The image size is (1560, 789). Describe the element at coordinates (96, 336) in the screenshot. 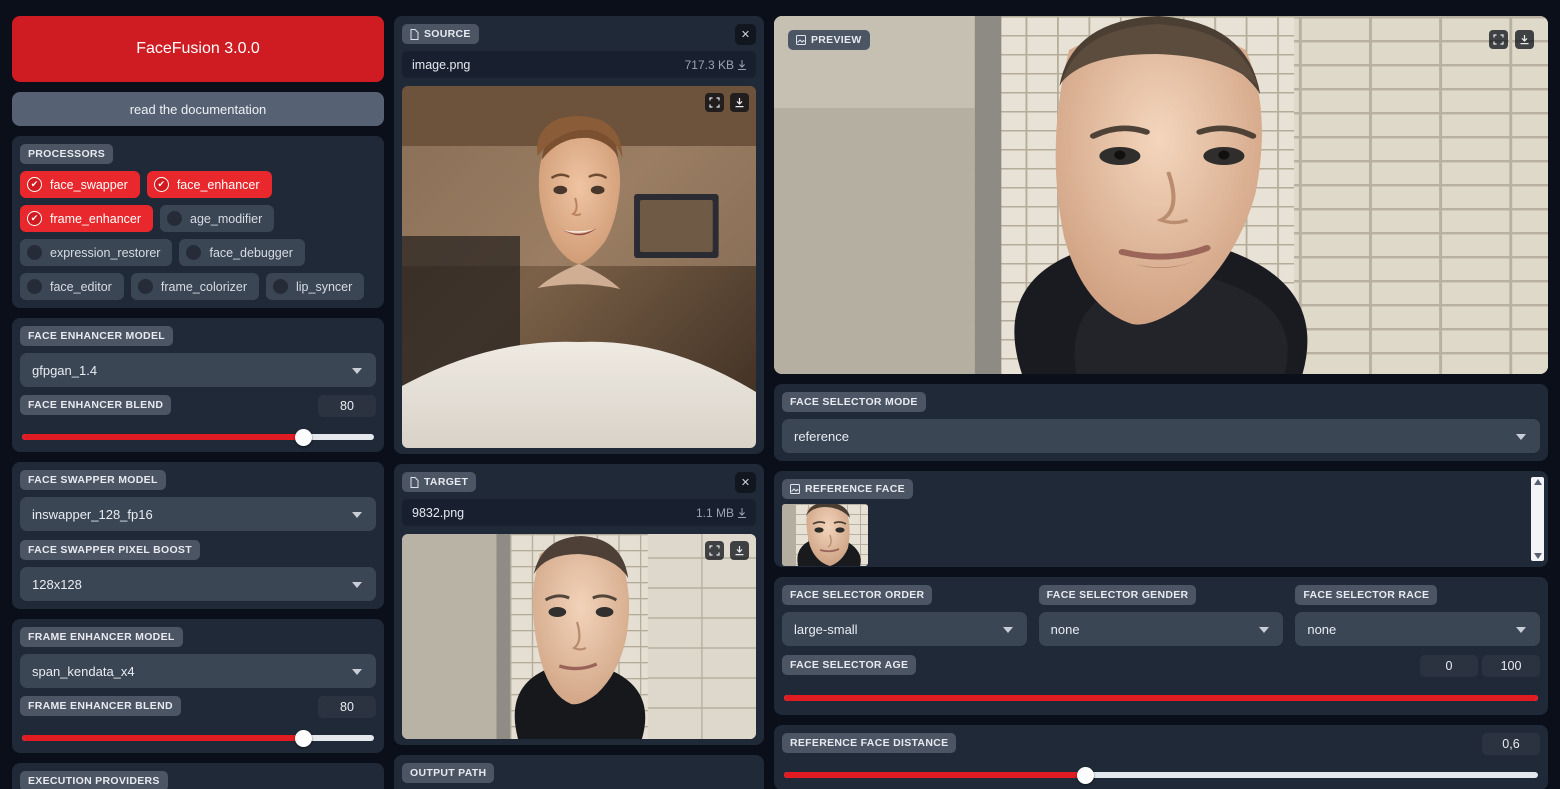

I see `face-enhancer-model-label: FACE ENHANCER MODEL` at that location.